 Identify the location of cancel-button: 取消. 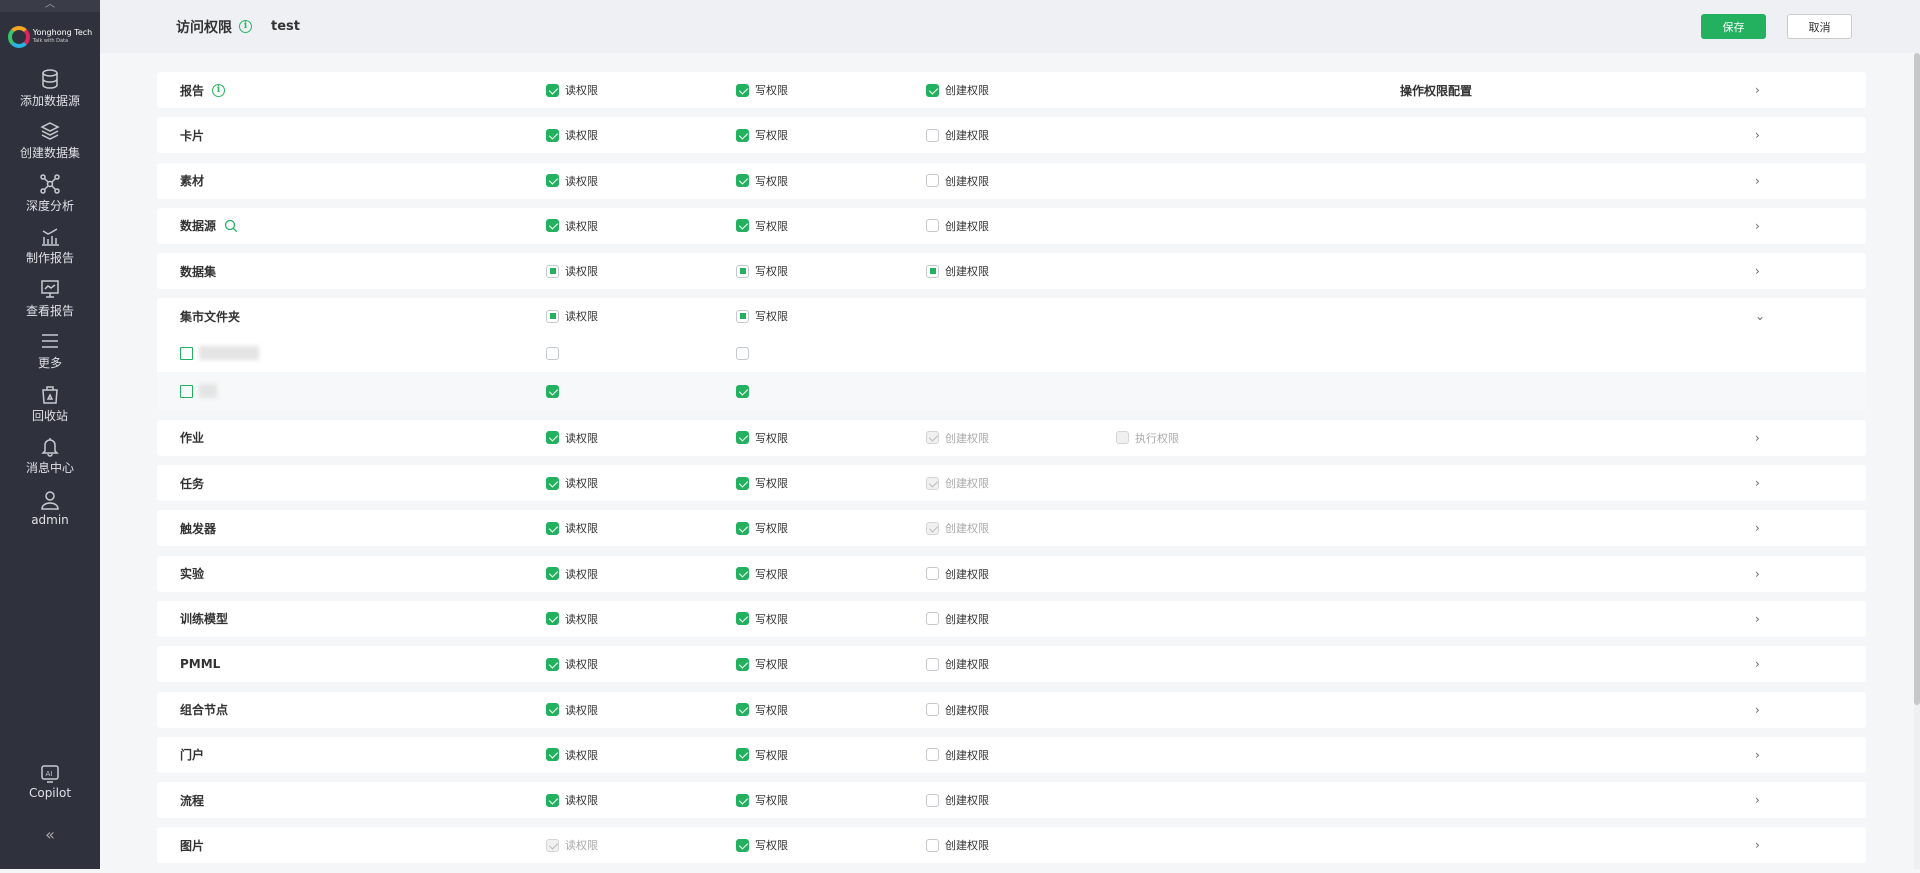
(1819, 26).